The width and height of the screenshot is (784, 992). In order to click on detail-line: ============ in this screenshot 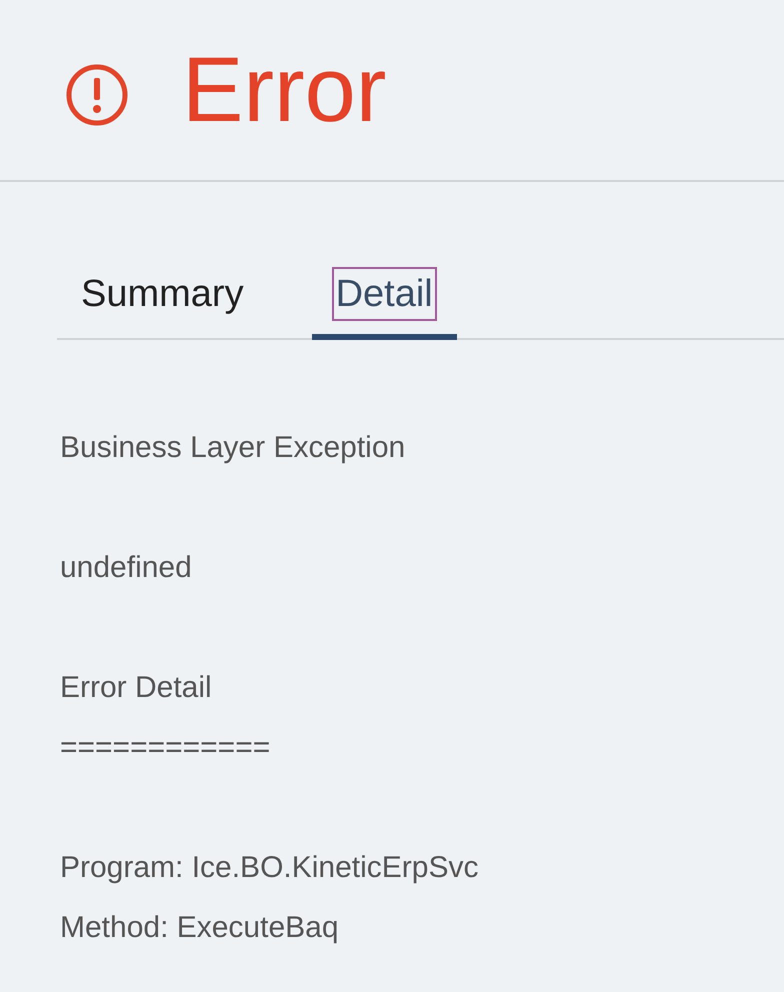, I will do `click(166, 748)`.